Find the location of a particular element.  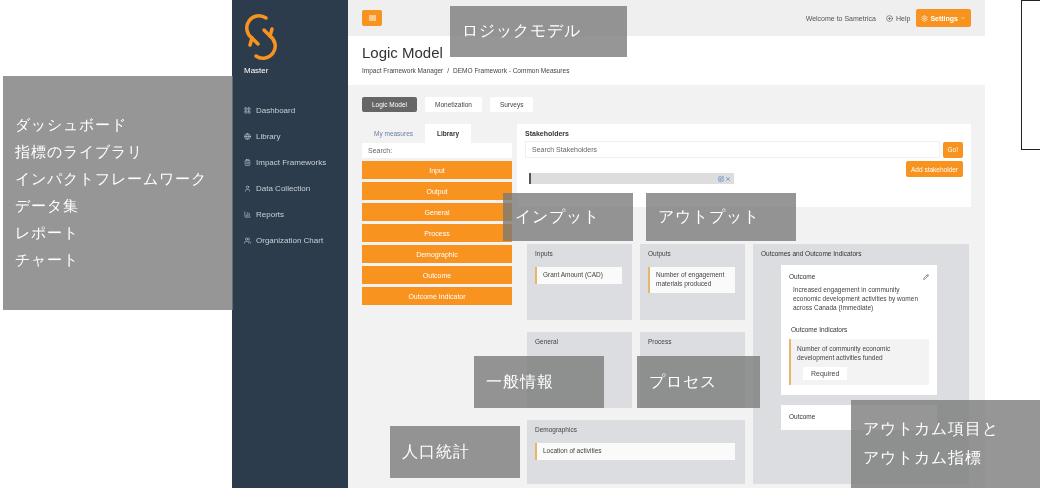

sidebar-item: Dashboard is located at coordinates (290, 110).